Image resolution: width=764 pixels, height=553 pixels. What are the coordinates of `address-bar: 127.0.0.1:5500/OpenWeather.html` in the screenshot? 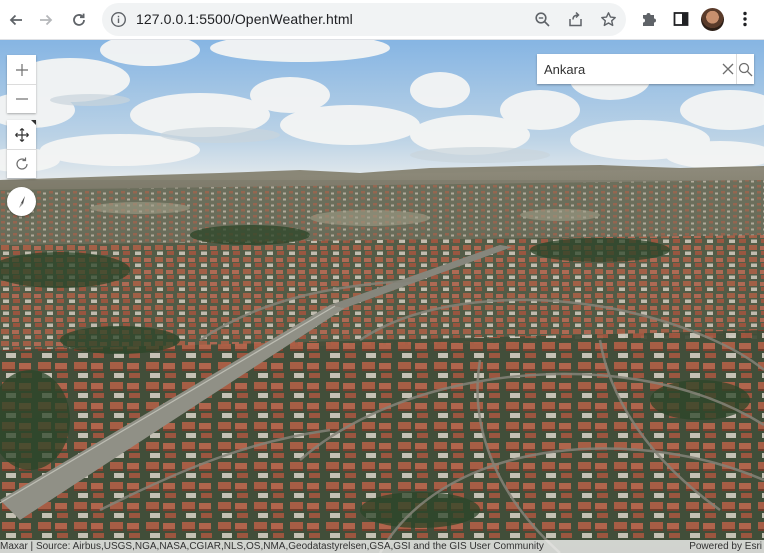 It's located at (364, 19).